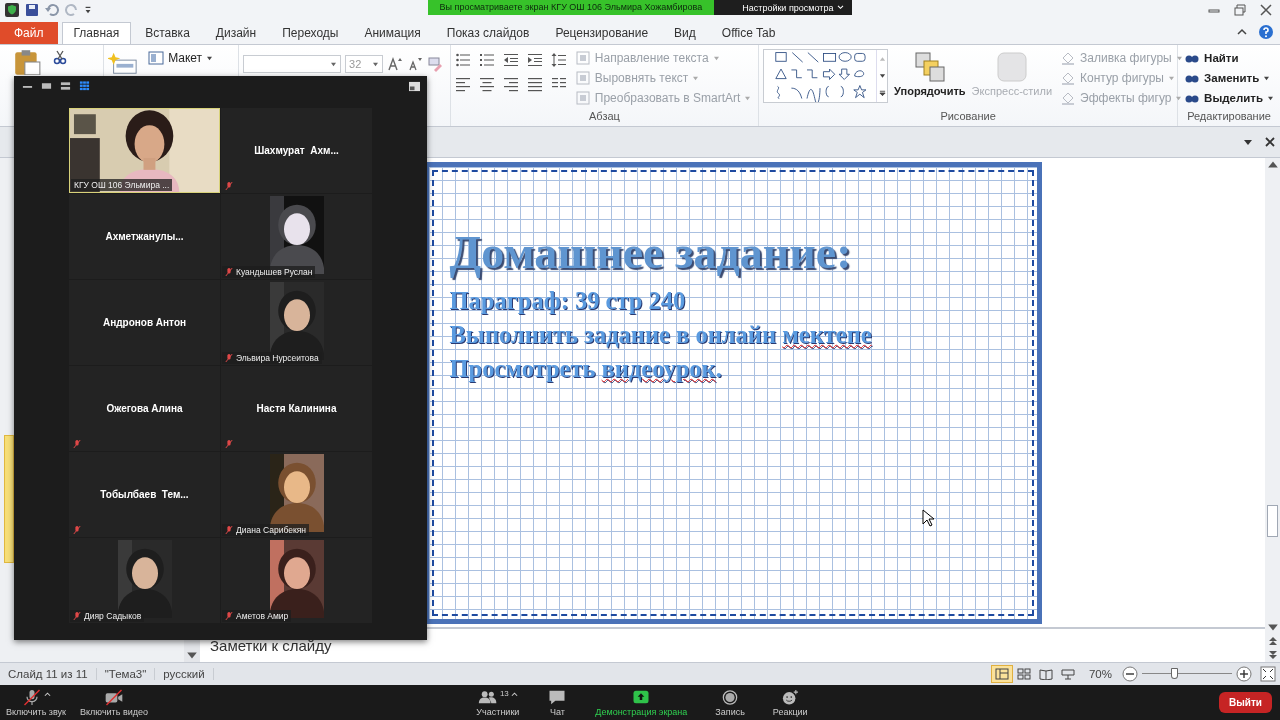  I want to click on status-item: "Тема3", so click(126, 674).